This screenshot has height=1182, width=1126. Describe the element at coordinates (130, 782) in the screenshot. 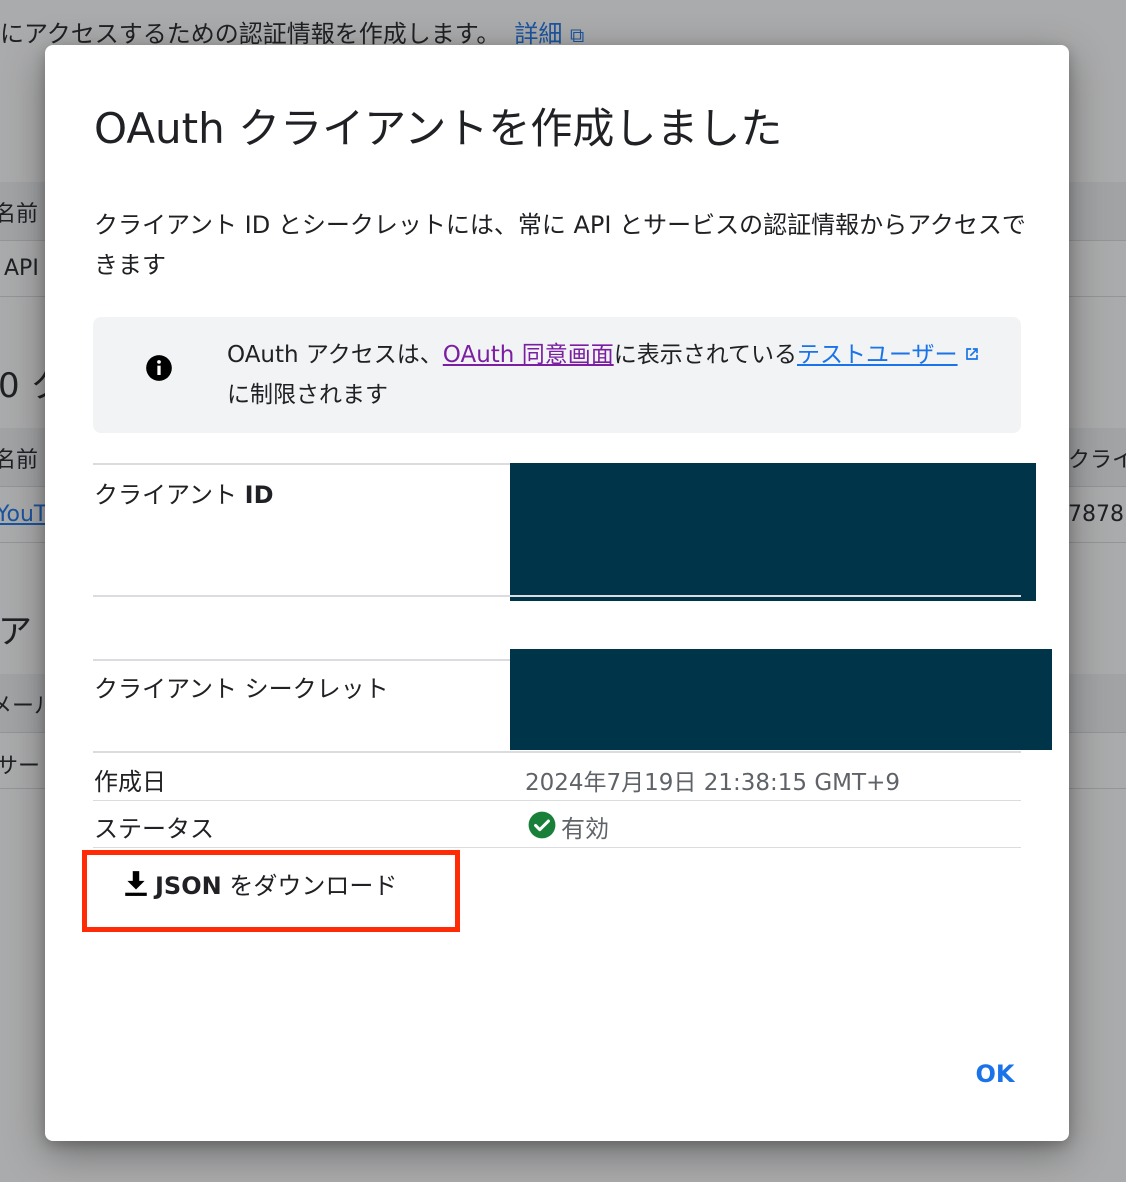

I see `created-label: 作成日` at that location.